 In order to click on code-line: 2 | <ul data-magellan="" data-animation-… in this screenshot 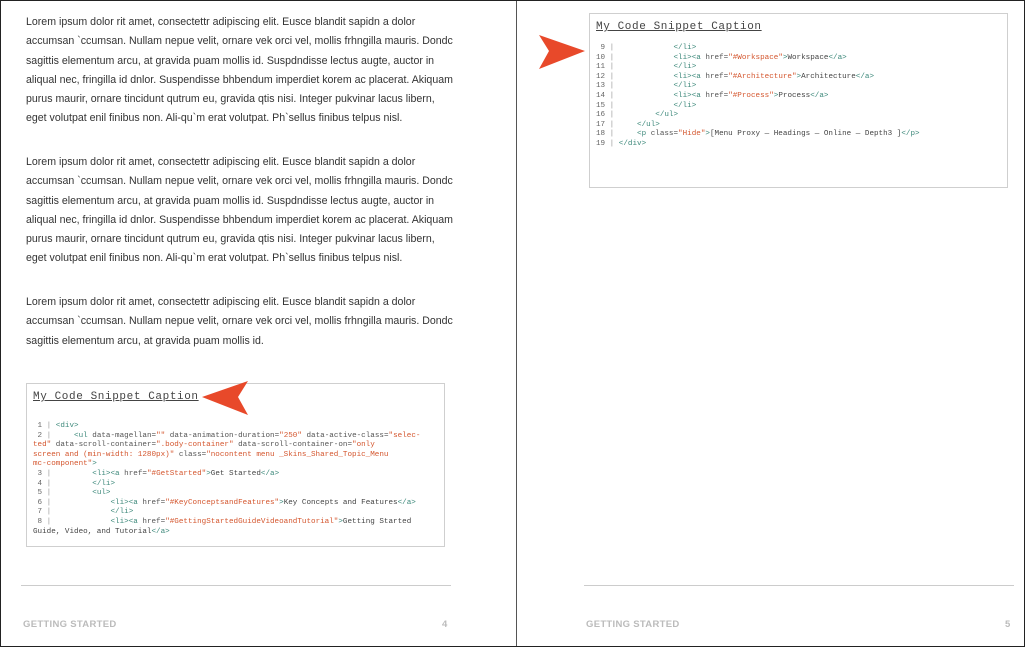, I will do `click(227, 450)`.